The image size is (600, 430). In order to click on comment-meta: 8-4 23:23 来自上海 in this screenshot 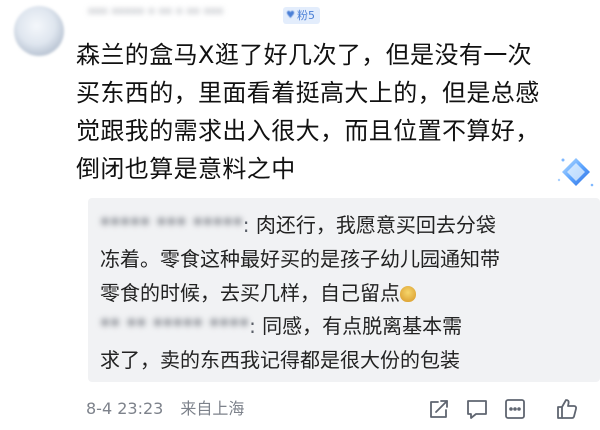, I will do `click(165, 409)`.